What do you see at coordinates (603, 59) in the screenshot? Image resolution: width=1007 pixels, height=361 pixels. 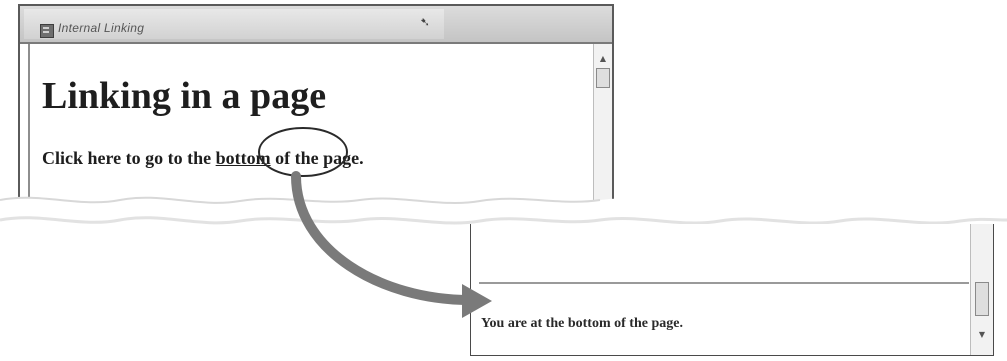 I see `scroll-up-arrow-icon: ▲` at bounding box center [603, 59].